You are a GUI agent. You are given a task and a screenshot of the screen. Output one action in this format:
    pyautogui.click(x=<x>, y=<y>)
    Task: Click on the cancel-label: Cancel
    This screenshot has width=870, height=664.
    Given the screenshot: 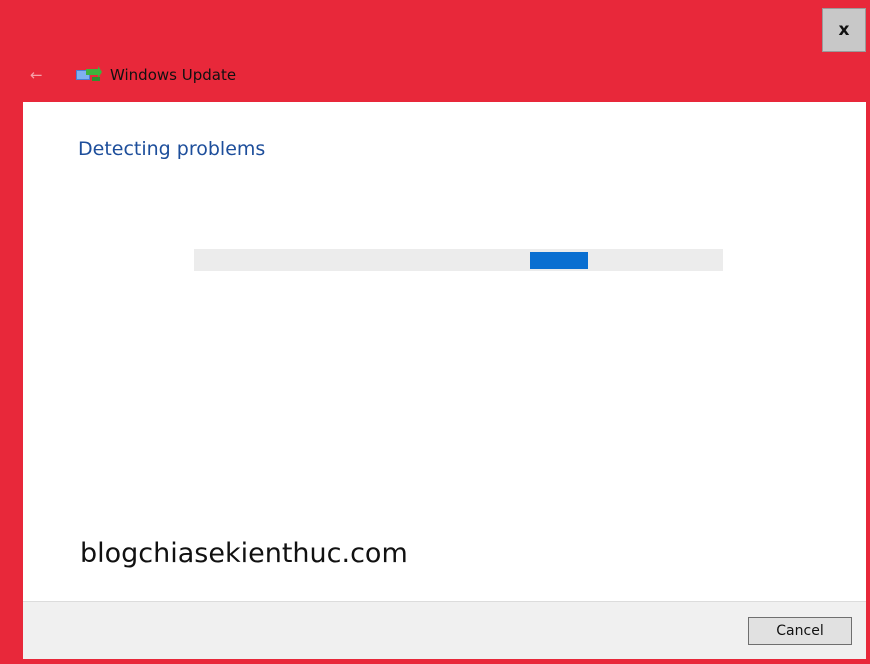 What is the action you would take?
    pyautogui.click(x=800, y=631)
    